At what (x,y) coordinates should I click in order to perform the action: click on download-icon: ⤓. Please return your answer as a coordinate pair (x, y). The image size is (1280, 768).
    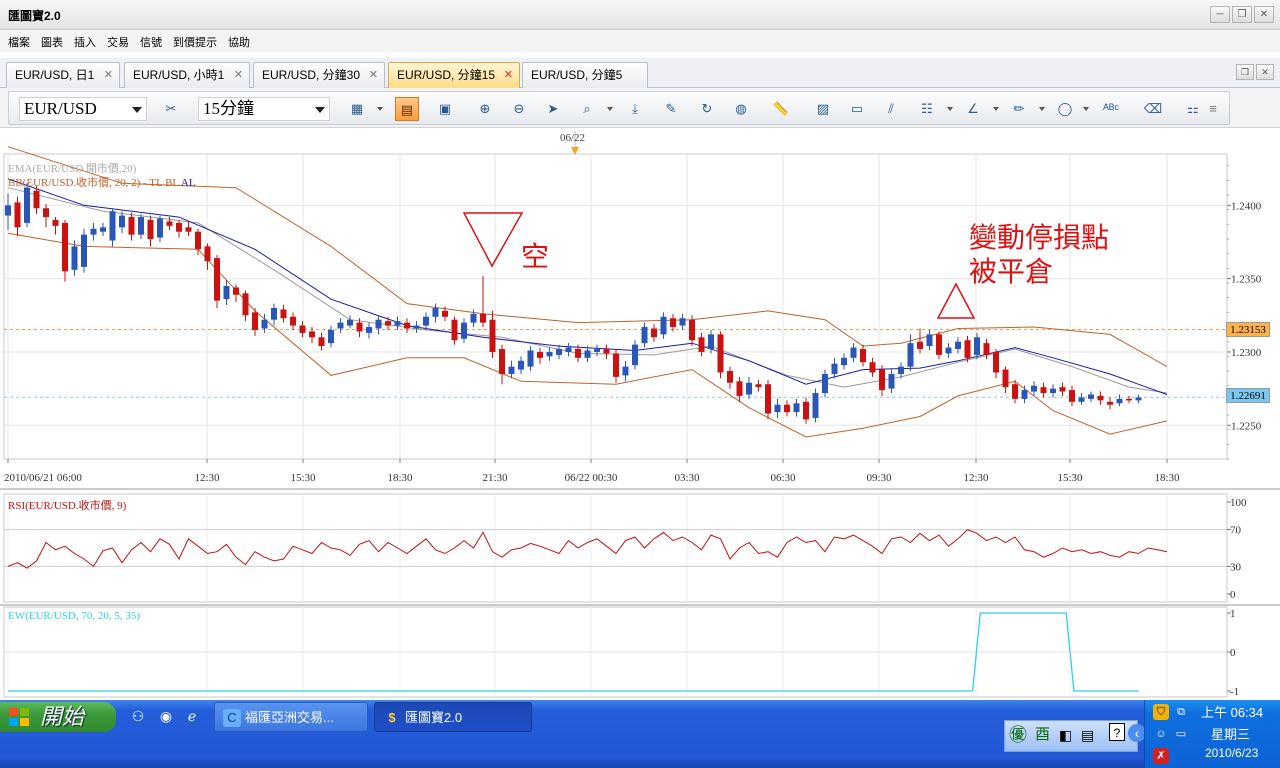
    Looking at the image, I should click on (635, 109).